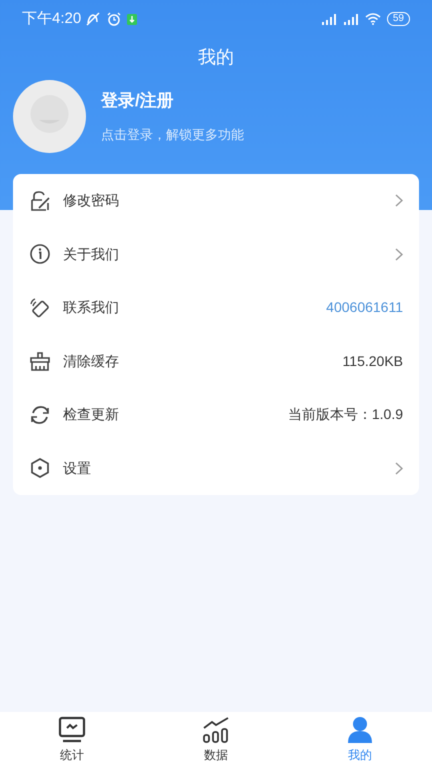 This screenshot has height=768, width=432. Describe the element at coordinates (40, 254) in the screenshot. I see `info-icon` at that location.